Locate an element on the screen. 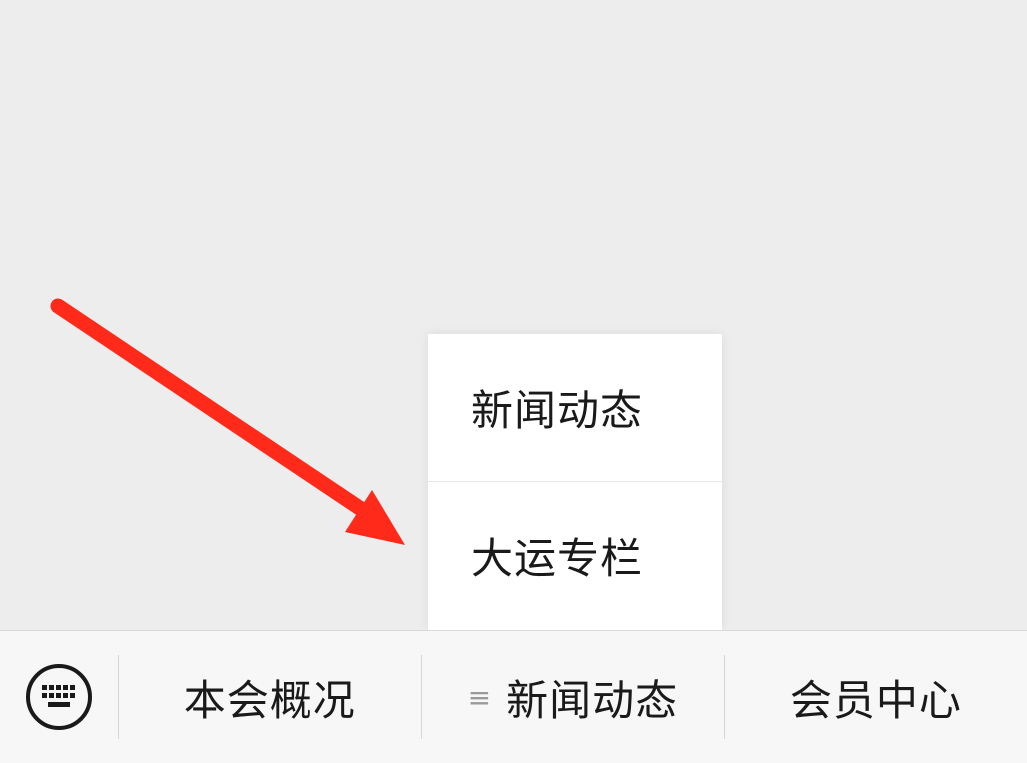 The height and width of the screenshot is (763, 1027). menu-tab-label: 会员中心 is located at coordinates (875, 700).